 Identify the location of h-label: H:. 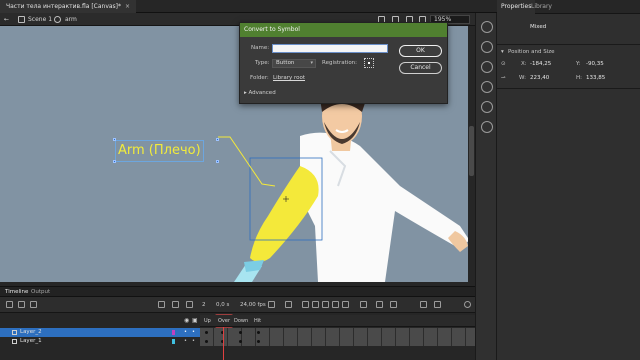
(579, 78).